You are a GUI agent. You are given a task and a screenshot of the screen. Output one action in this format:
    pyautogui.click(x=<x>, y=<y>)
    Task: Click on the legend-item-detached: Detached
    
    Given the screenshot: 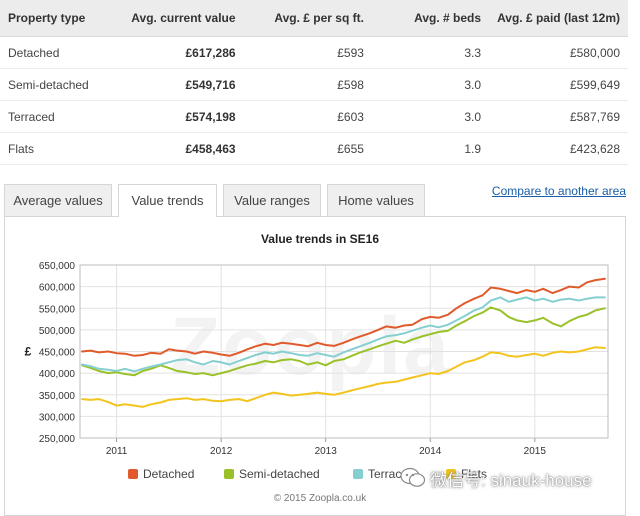 What is the action you would take?
    pyautogui.click(x=161, y=474)
    